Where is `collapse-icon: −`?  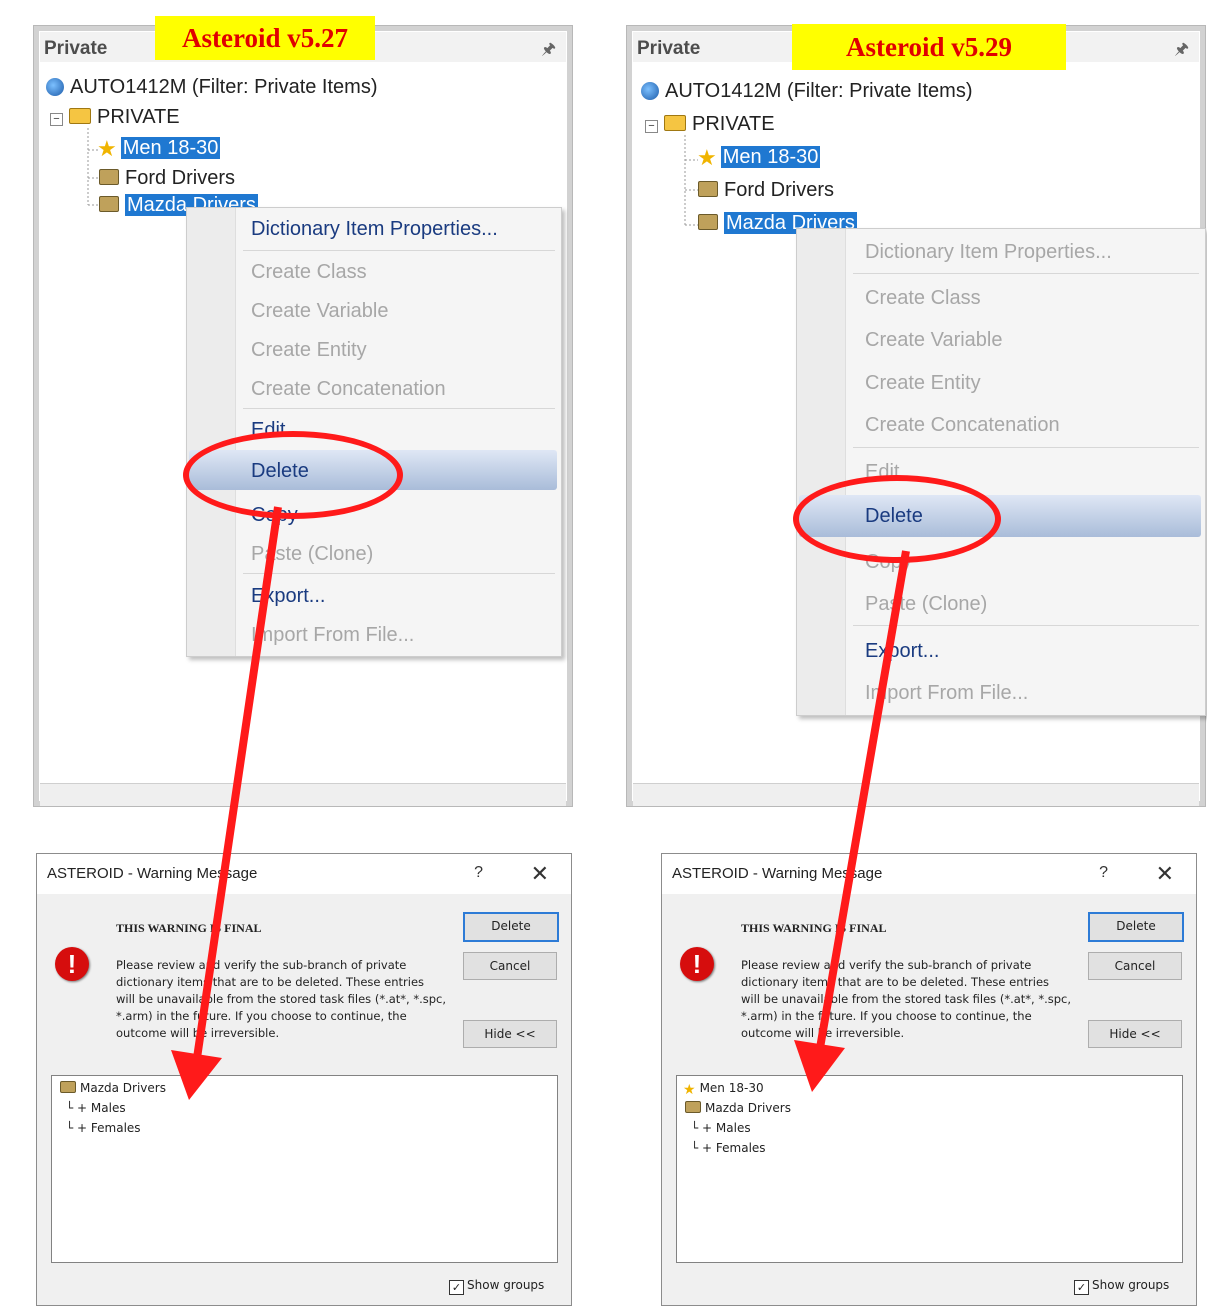
collapse-icon: − is located at coordinates (651, 126).